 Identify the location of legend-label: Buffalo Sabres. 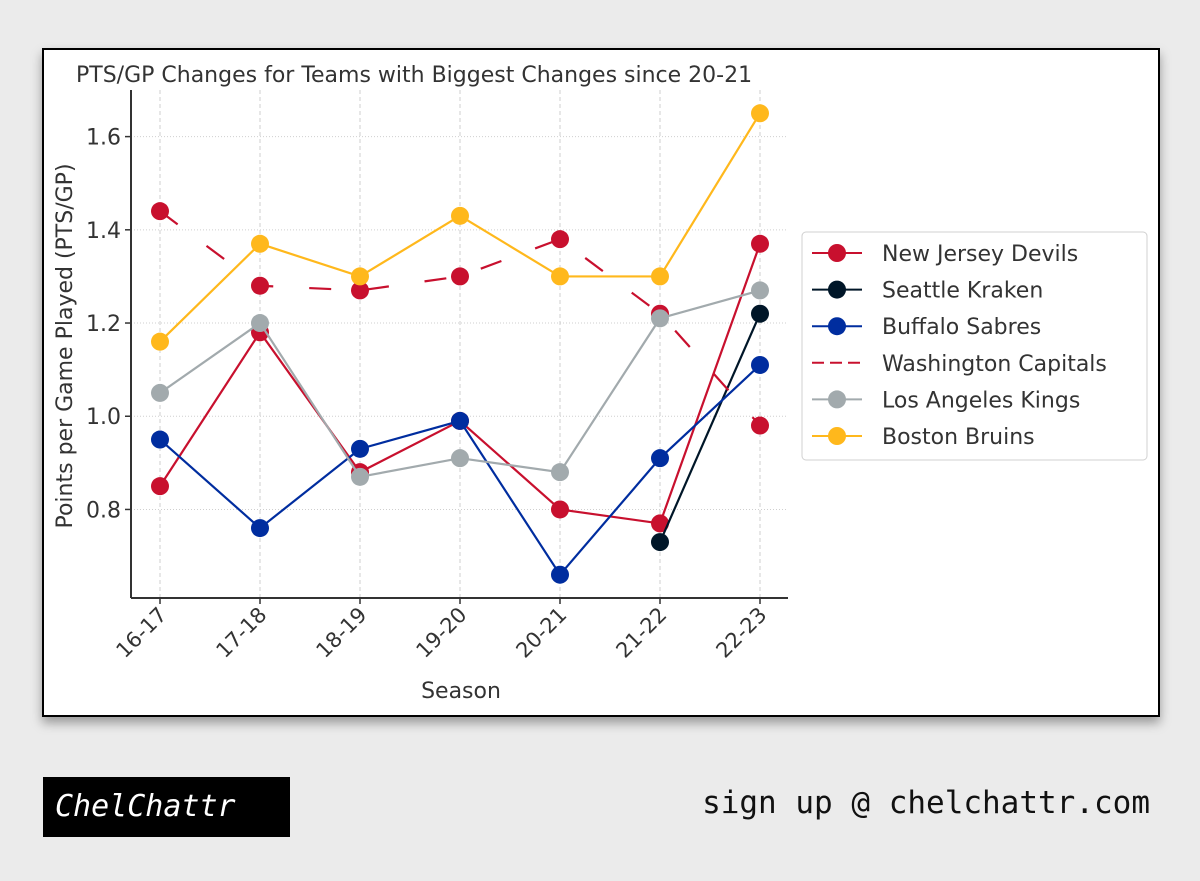
(961, 327).